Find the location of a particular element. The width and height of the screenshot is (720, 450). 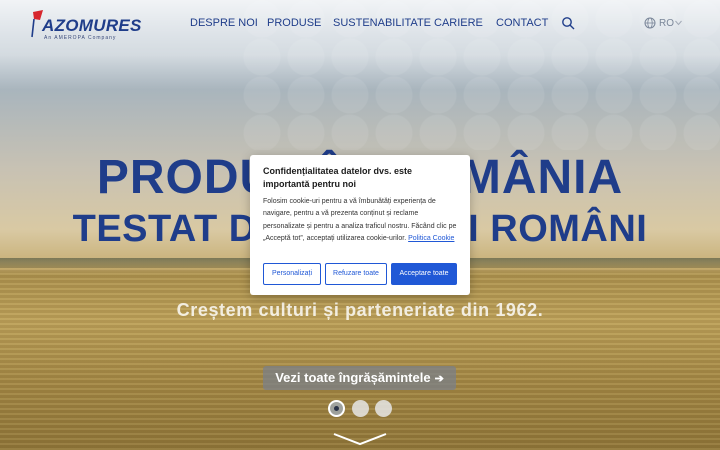

customize-button: Personalizați is located at coordinates (292, 274).